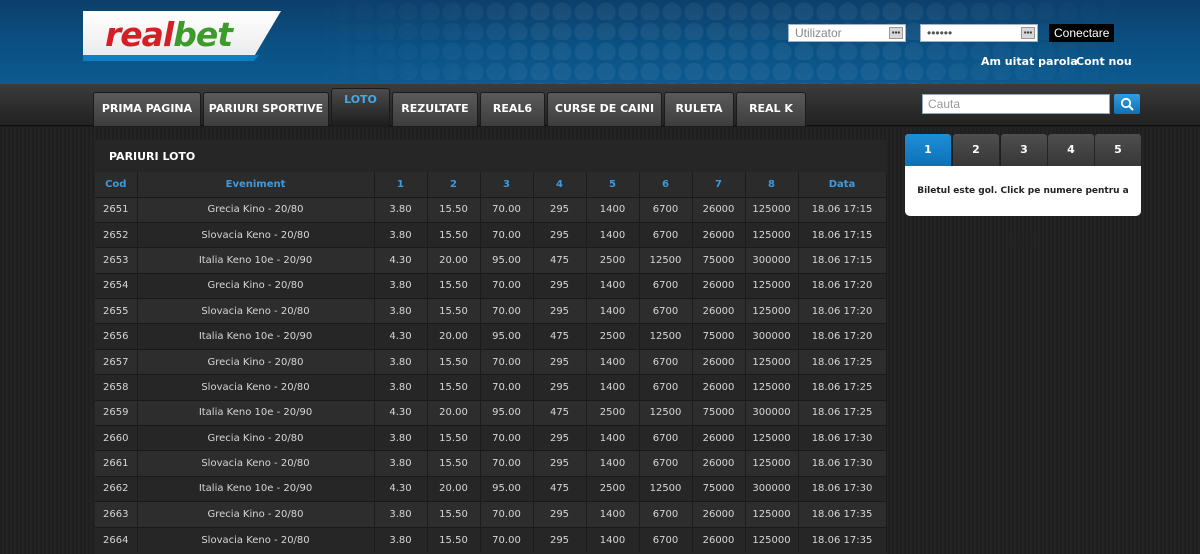 The image size is (1200, 554). What do you see at coordinates (435, 109) in the screenshot?
I see `tab-rezultate: REZULTATE` at bounding box center [435, 109].